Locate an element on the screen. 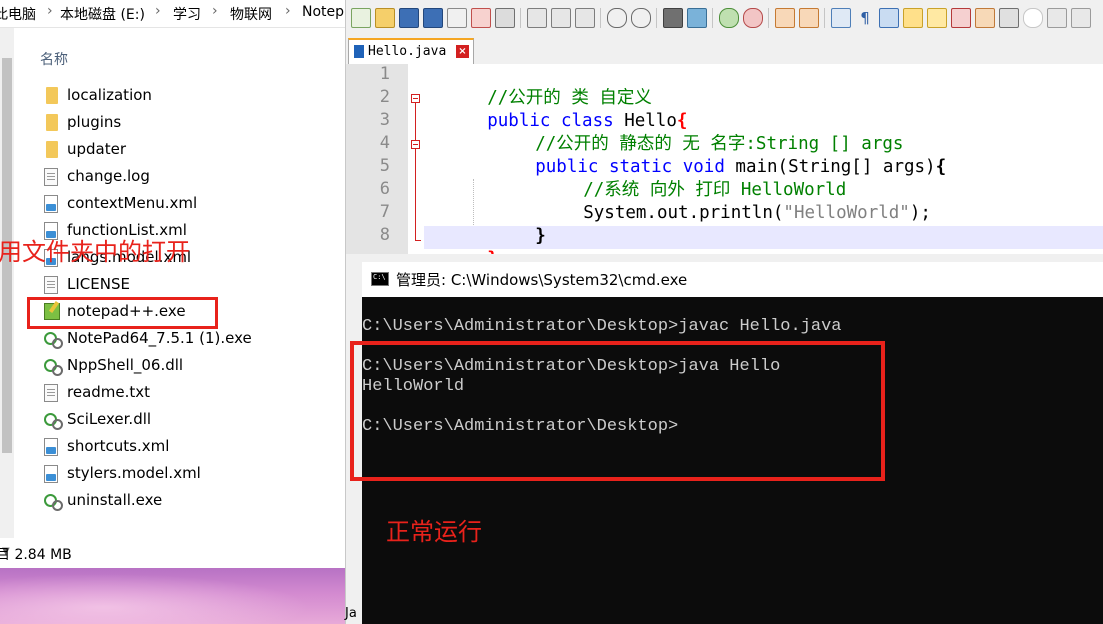 The image size is (1103, 624). status-bar-size: 目 2.84 MB is located at coordinates (36, 555).